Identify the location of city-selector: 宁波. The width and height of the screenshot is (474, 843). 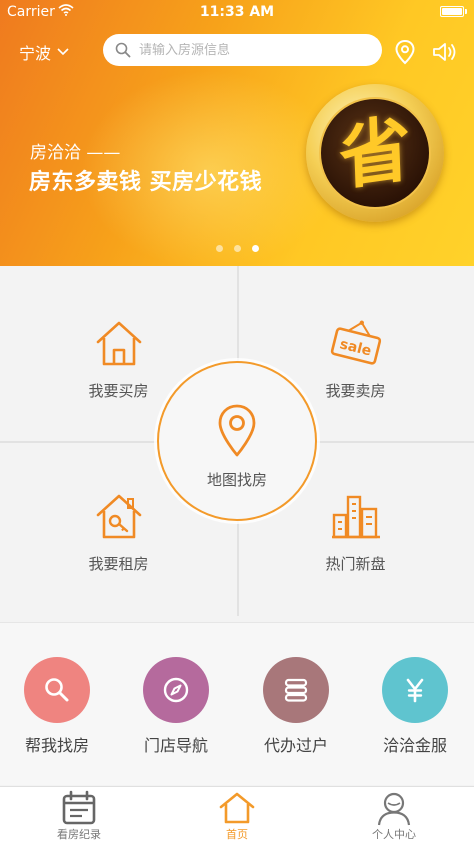
(44, 52).